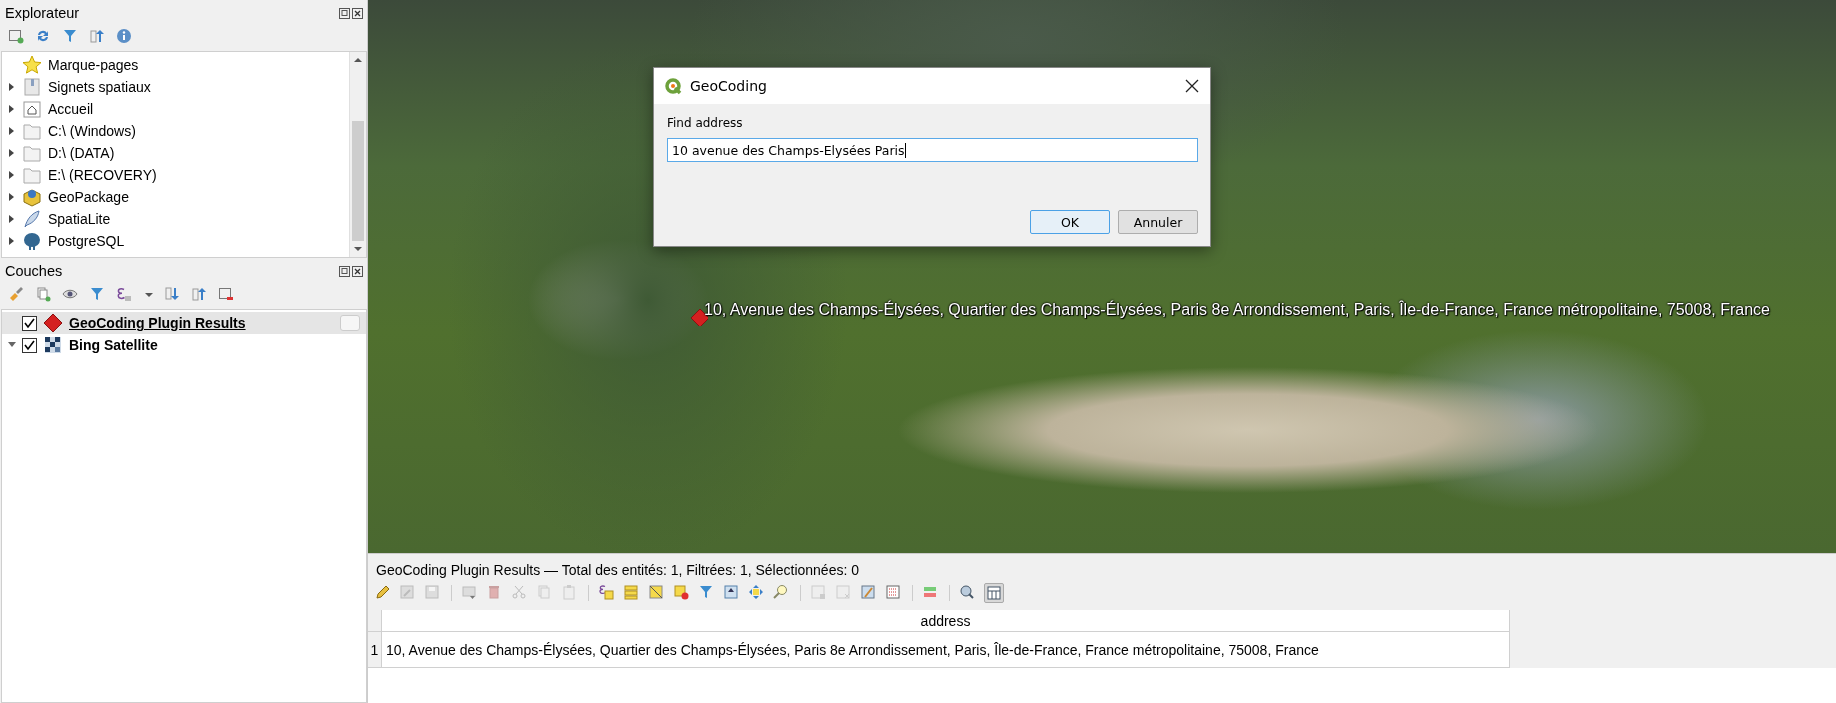  What do you see at coordinates (88, 197) in the screenshot?
I see `browser-item: GeoPackage` at bounding box center [88, 197].